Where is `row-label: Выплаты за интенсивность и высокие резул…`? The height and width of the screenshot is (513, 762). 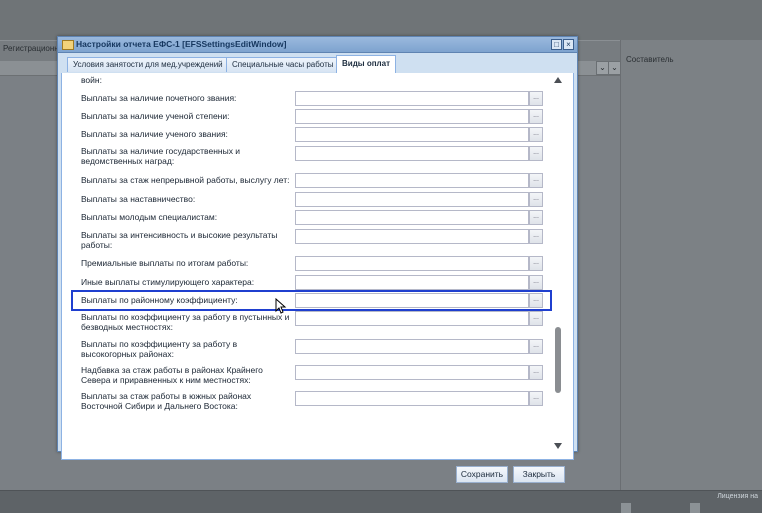 row-label: Выплаты за интенсивность и высокие резул… is located at coordinates (179, 240).